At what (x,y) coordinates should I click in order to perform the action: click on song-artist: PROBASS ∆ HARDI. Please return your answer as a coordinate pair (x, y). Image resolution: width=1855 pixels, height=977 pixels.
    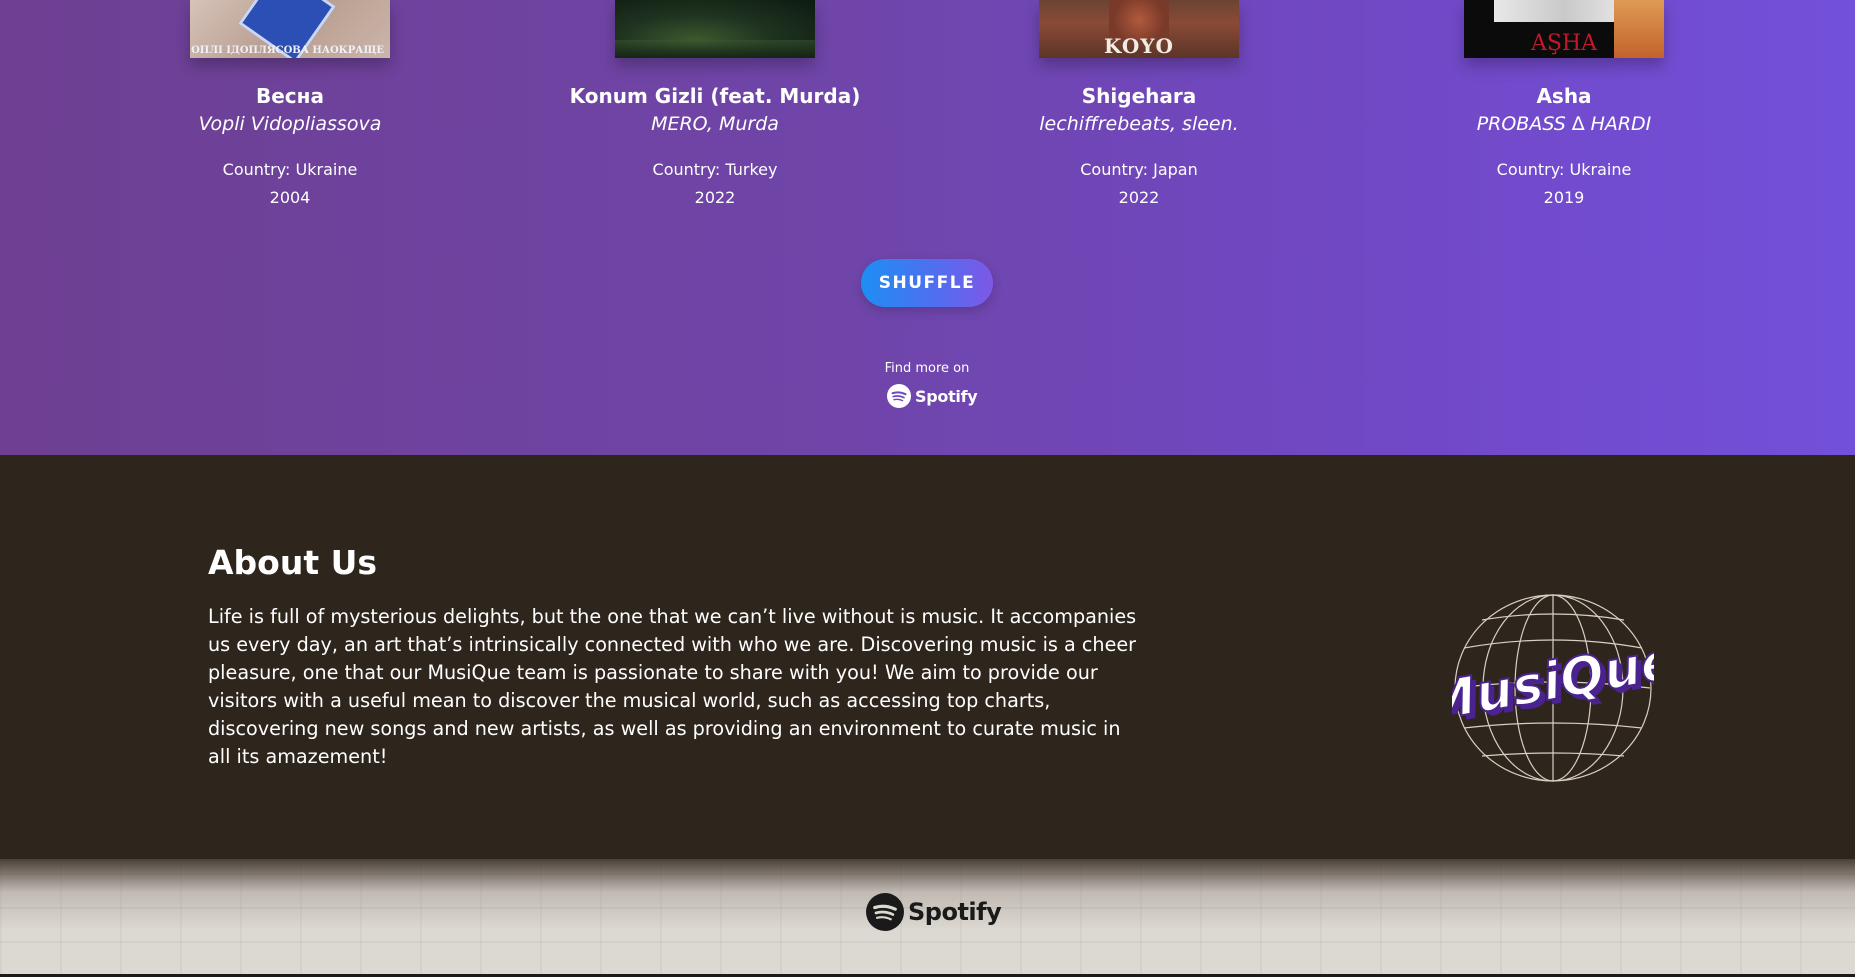
    Looking at the image, I should click on (1564, 124).